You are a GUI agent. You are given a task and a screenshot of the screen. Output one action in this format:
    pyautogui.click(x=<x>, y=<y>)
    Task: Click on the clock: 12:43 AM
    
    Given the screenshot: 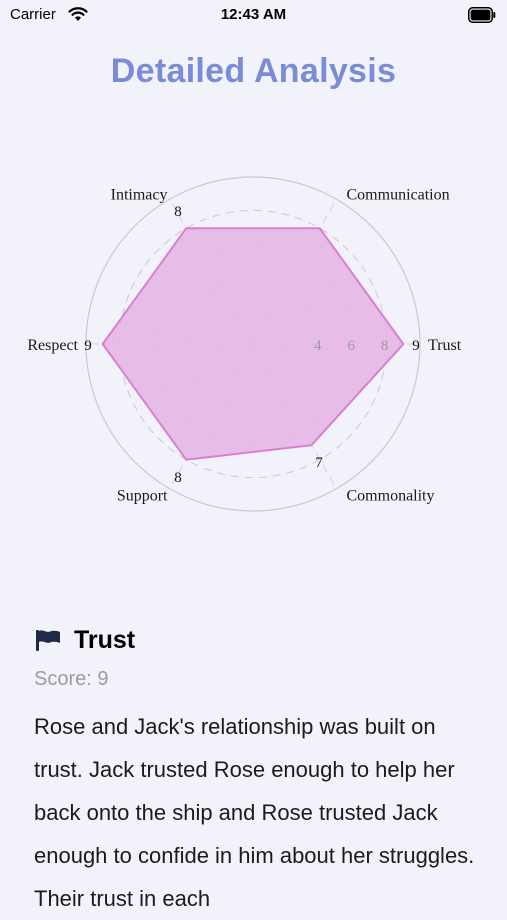 What is the action you would take?
    pyautogui.click(x=253, y=14)
    